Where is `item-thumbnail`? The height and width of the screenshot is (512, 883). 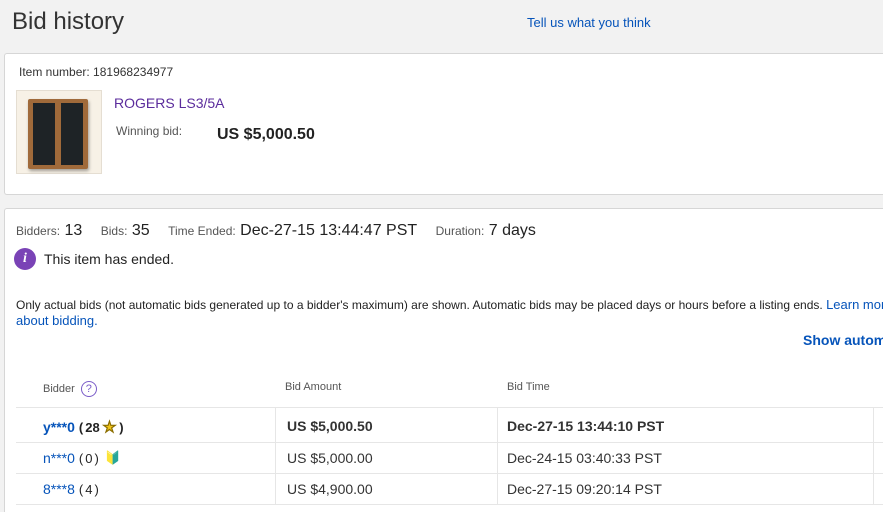
item-thumbnail is located at coordinates (59, 132).